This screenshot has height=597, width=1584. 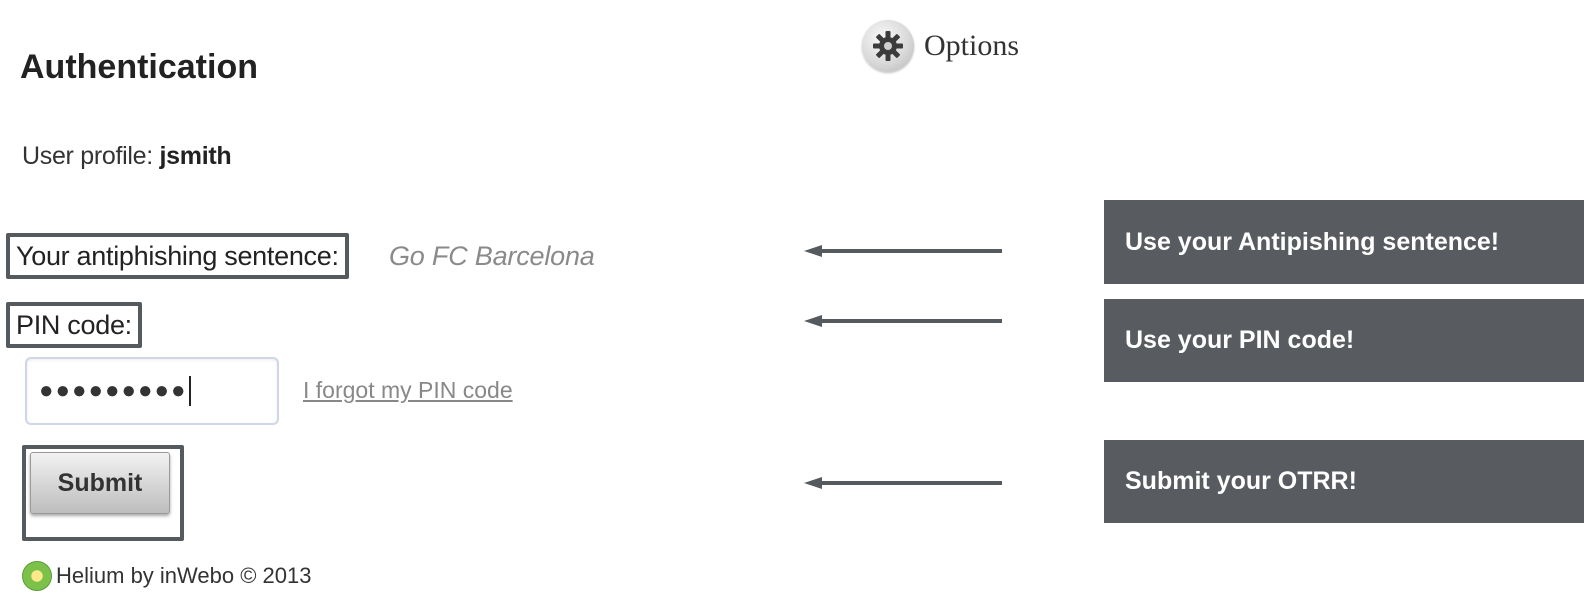 What do you see at coordinates (1344, 242) in the screenshot?
I see `callout-antiphishing: Use your Antipishing sentence!` at bounding box center [1344, 242].